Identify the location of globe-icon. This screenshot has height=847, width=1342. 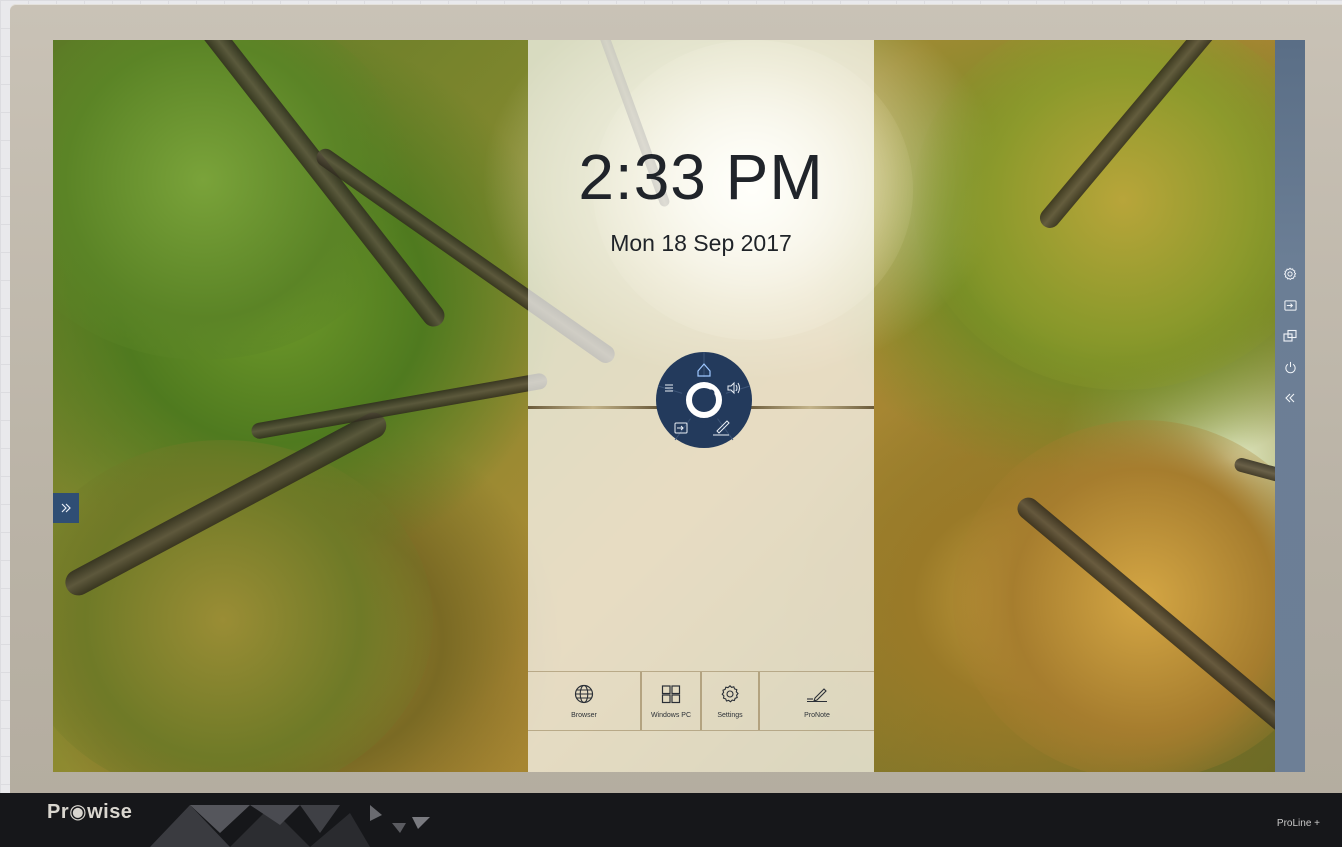
(584, 693).